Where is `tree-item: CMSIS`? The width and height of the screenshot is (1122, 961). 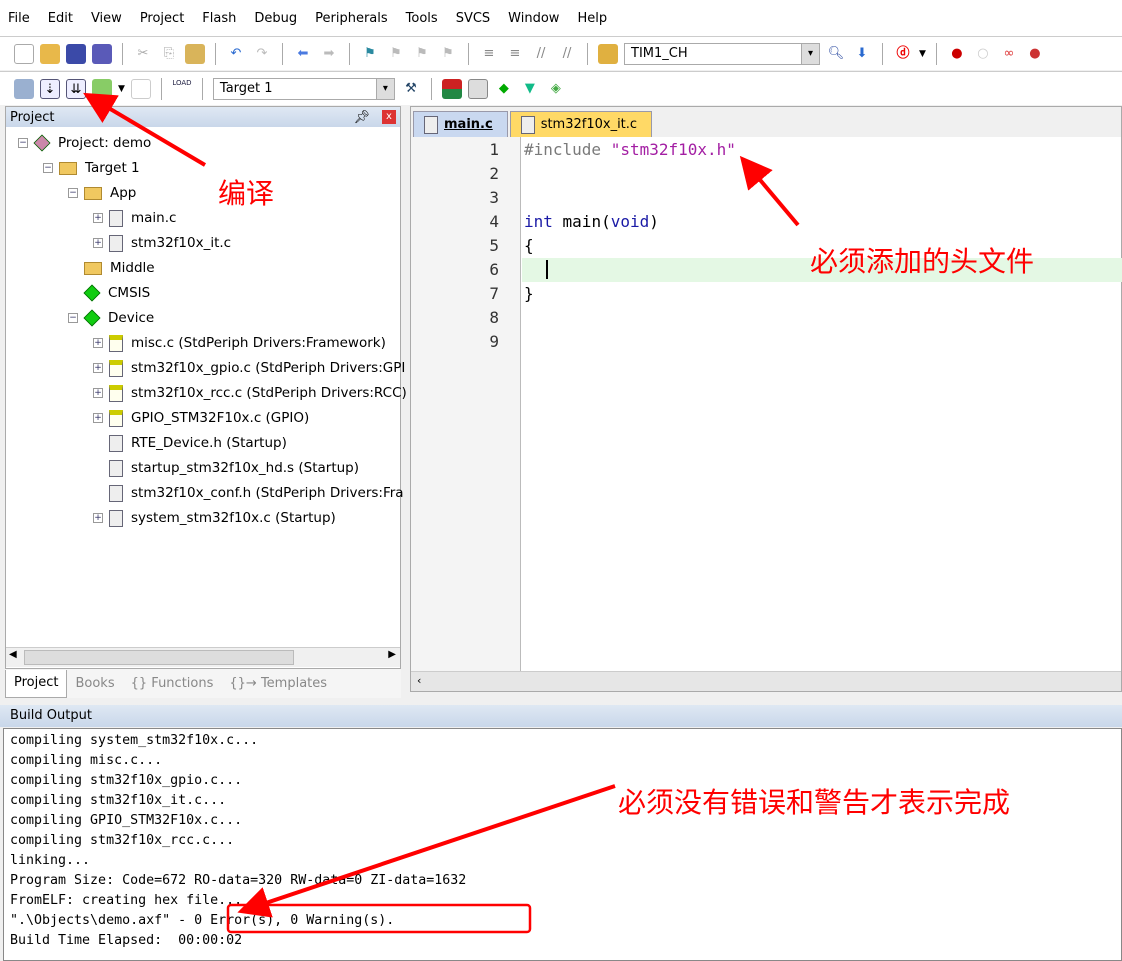 tree-item: CMSIS is located at coordinates (109, 293).